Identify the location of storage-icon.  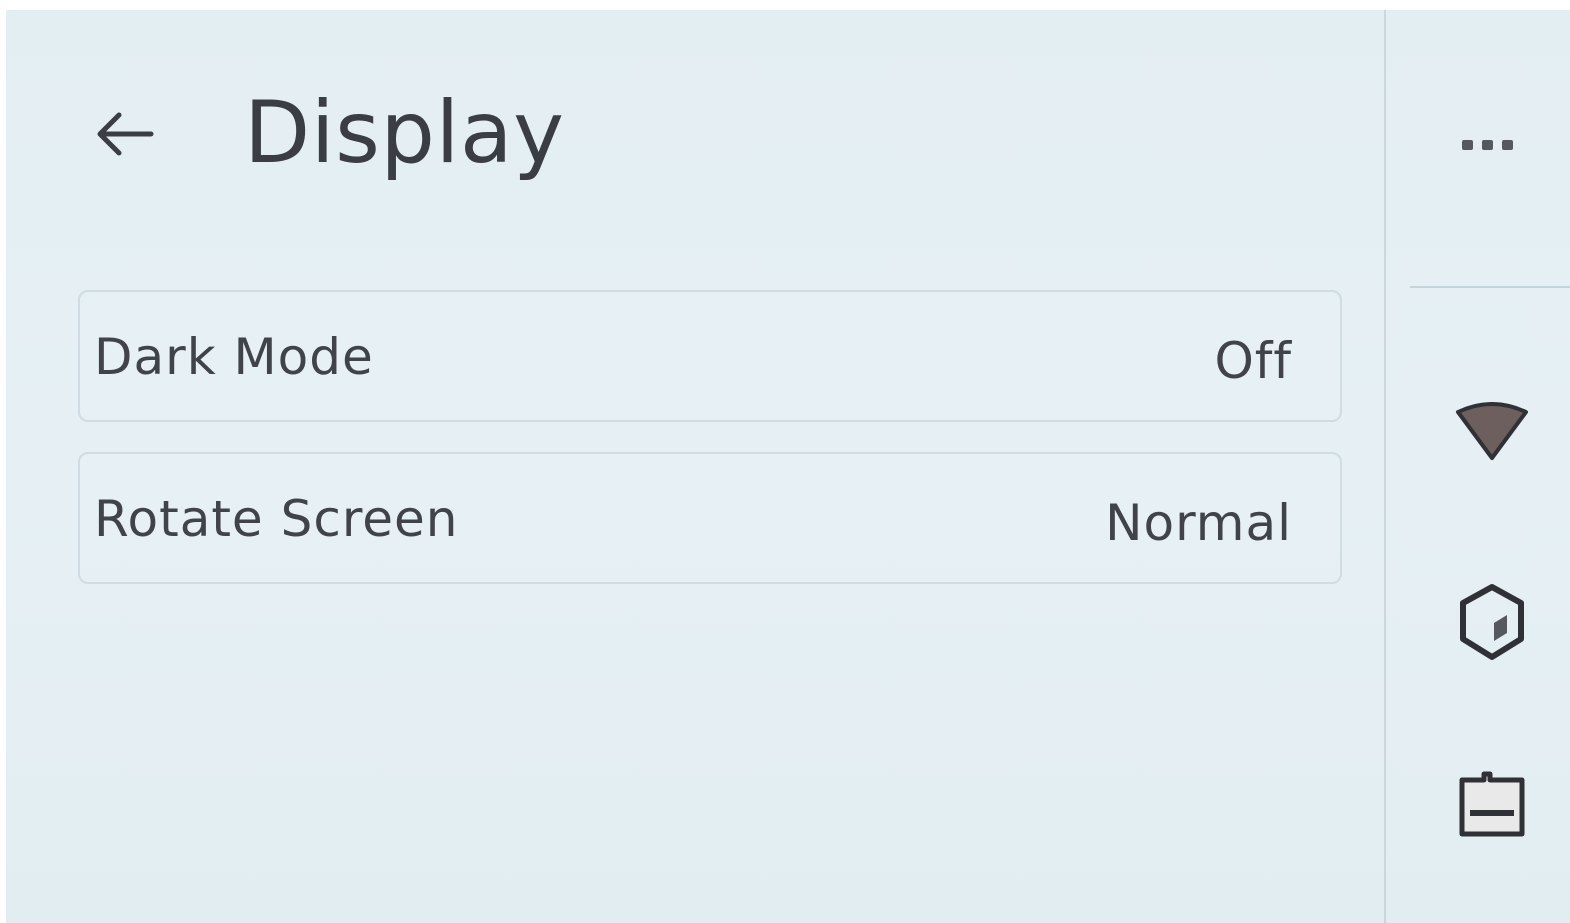
(1492, 806).